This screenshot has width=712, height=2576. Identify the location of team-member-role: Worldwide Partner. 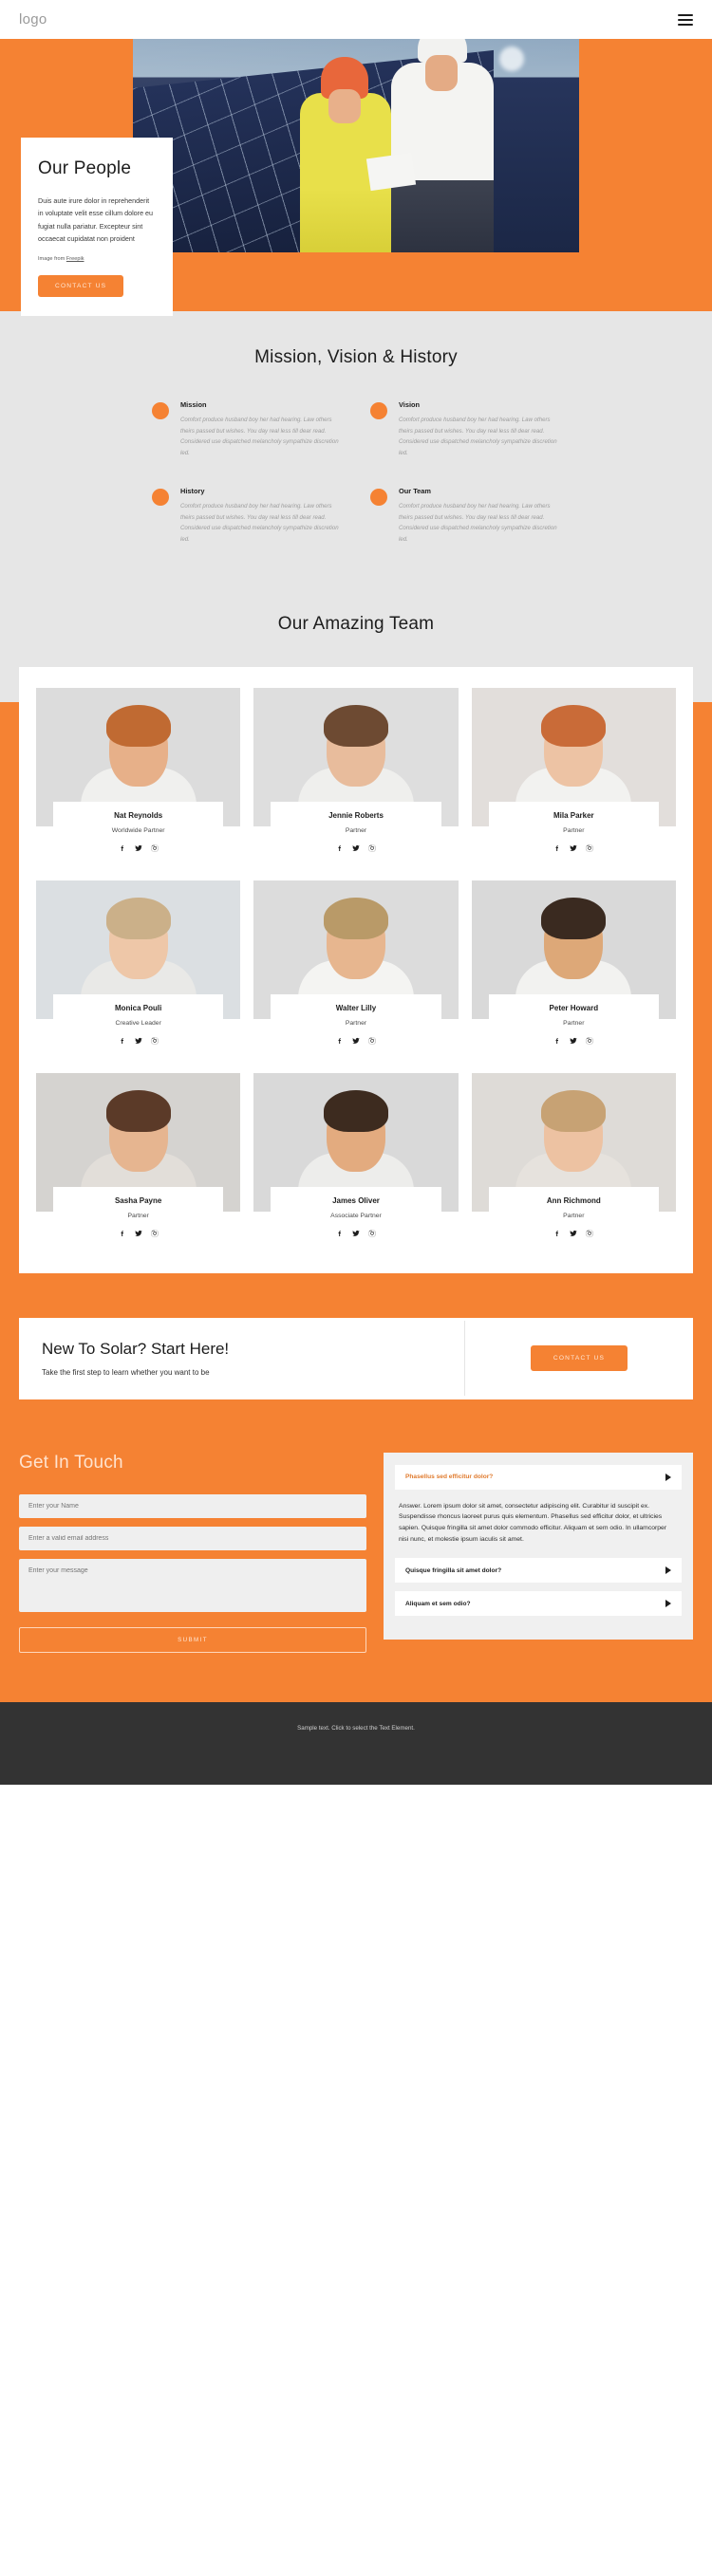
(138, 830).